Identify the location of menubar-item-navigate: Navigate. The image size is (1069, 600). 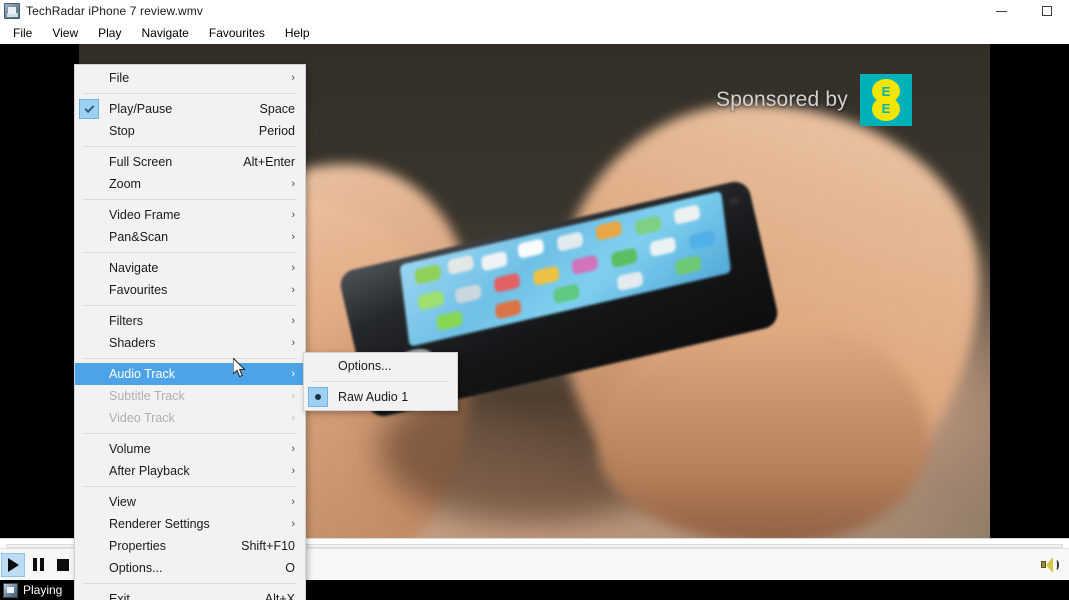
(164, 33).